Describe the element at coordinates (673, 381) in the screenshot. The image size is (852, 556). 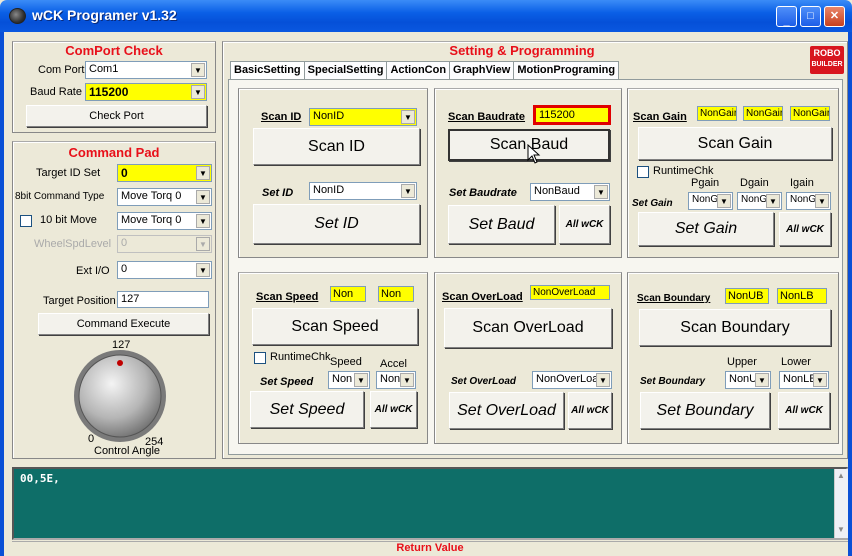
I see `set-boundary-label: Set Boundary` at that location.